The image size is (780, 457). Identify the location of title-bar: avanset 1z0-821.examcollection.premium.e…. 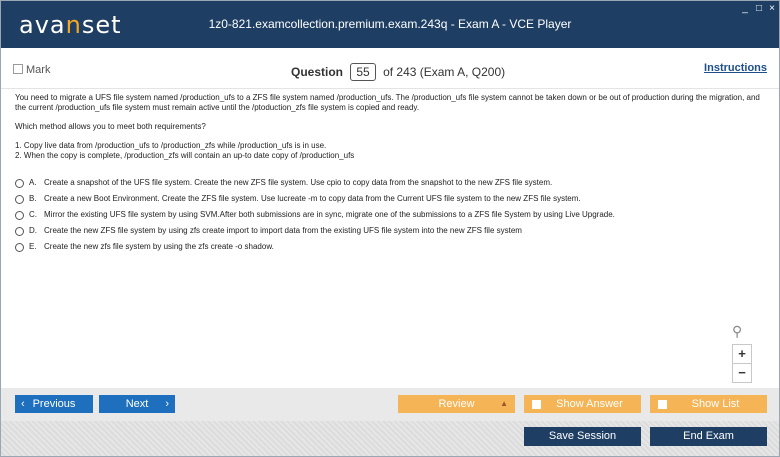
(390, 24).